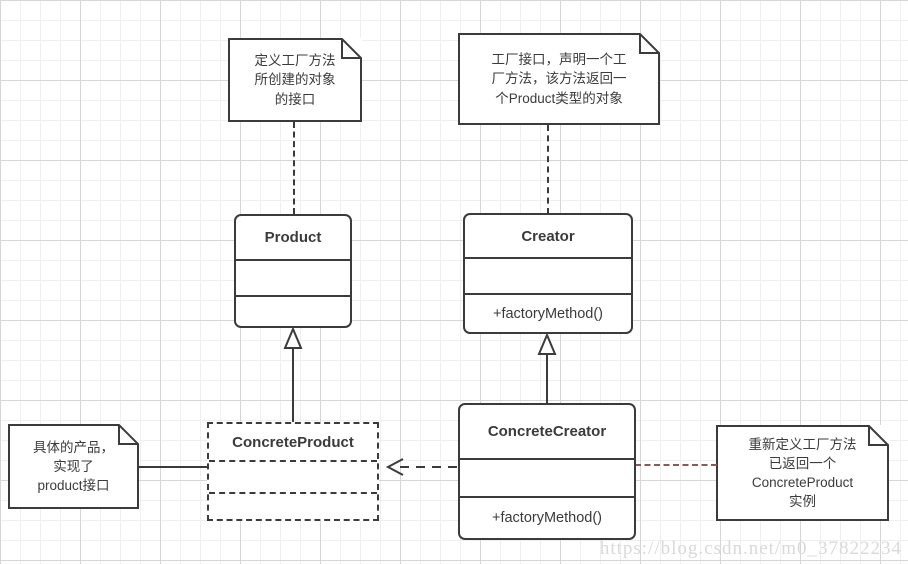  I want to click on class-concrete-creator: ConcreteCreator +factoryMethod(), so click(547, 471).